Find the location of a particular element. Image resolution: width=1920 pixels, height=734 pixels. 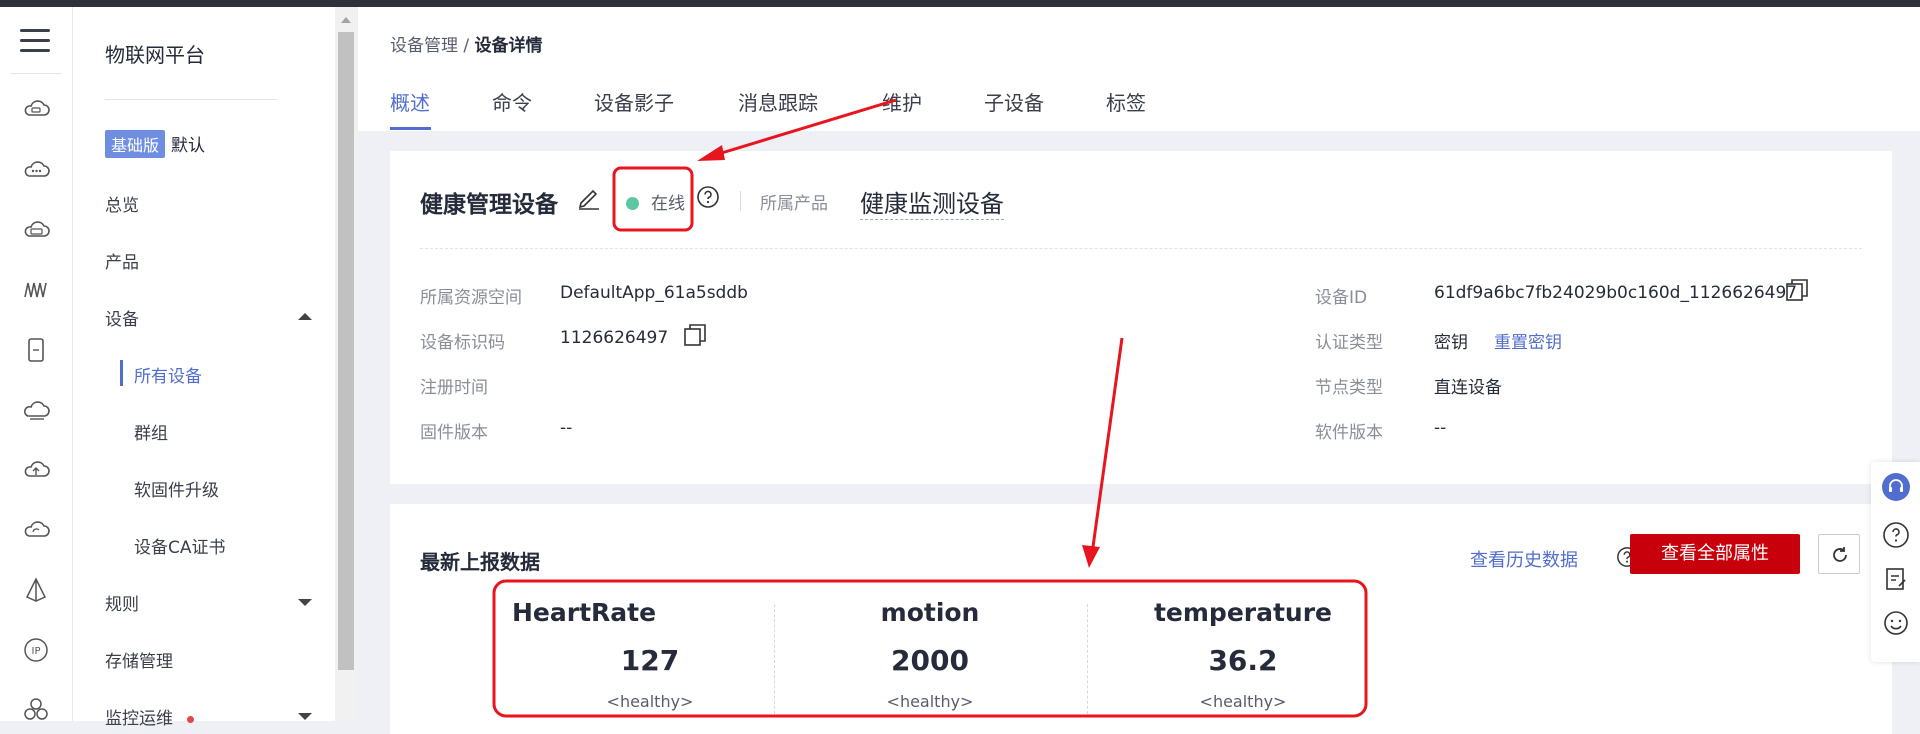

metric-value: 2000 is located at coordinates (930, 660).